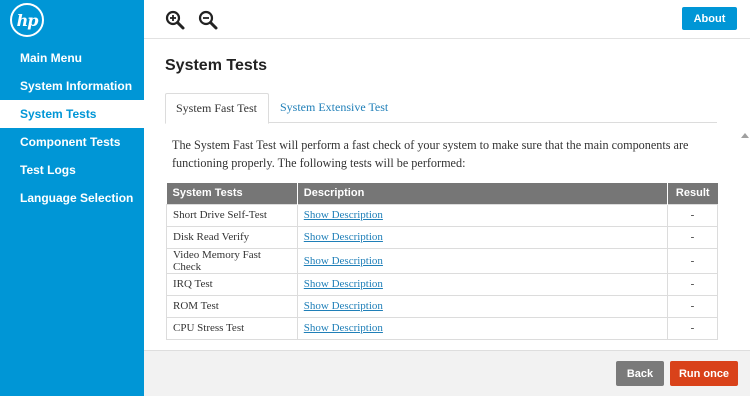 The image size is (750, 396). I want to click on vertical-scrollbar, so click(745, 247).